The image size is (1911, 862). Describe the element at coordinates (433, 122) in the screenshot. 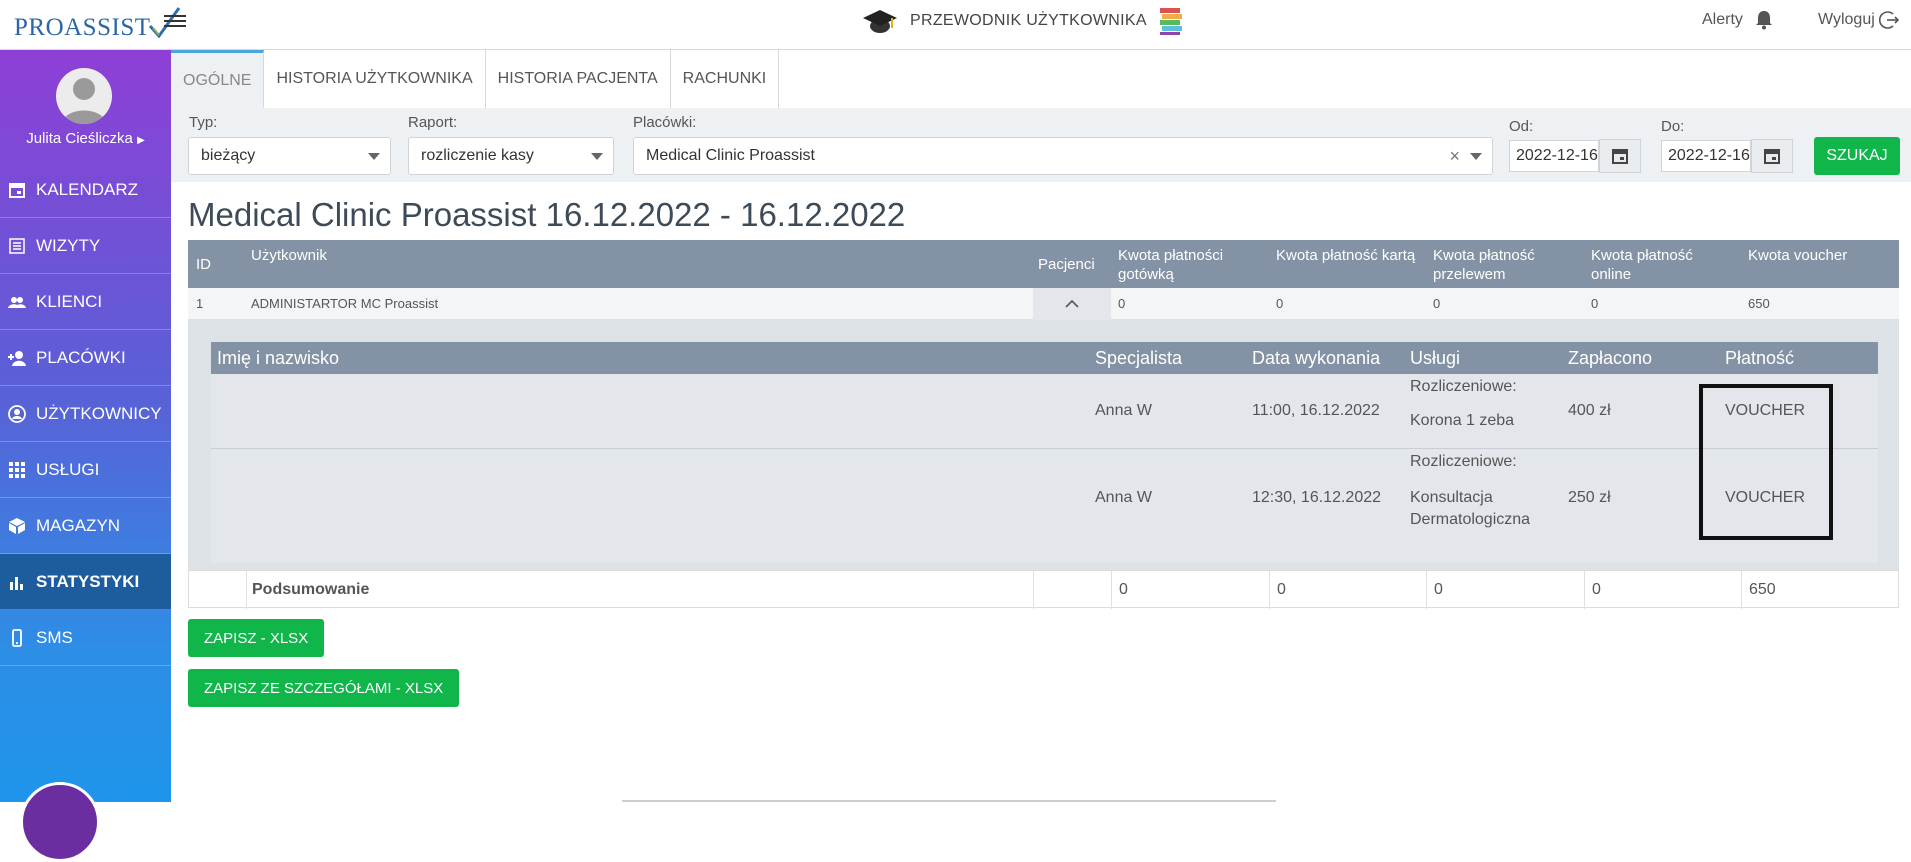

I see `report-label: Raport:` at that location.